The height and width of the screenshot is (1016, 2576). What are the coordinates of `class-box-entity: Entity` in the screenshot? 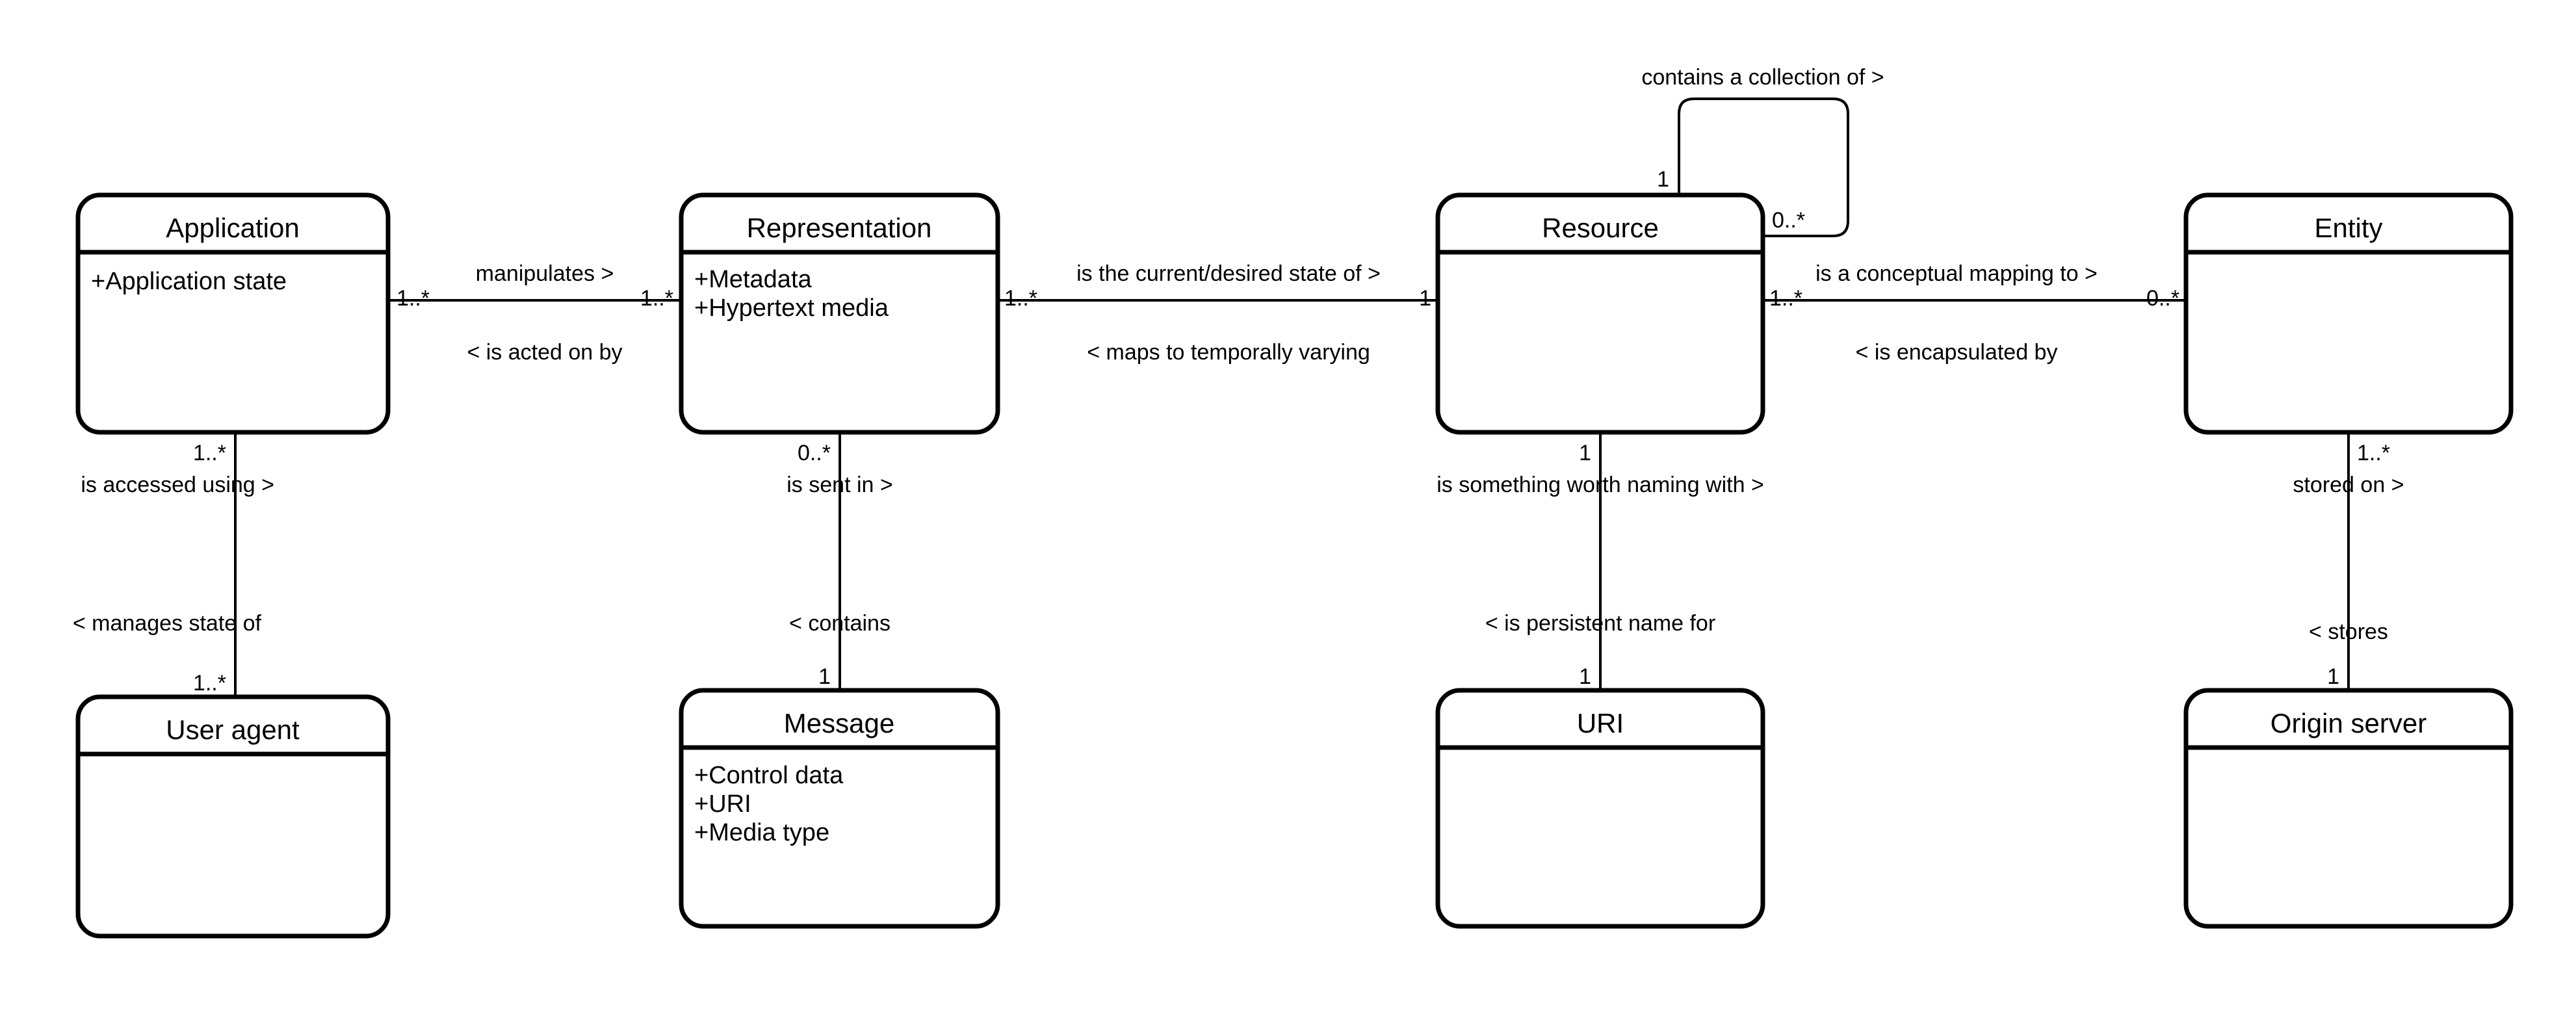 It's located at (2348, 313).